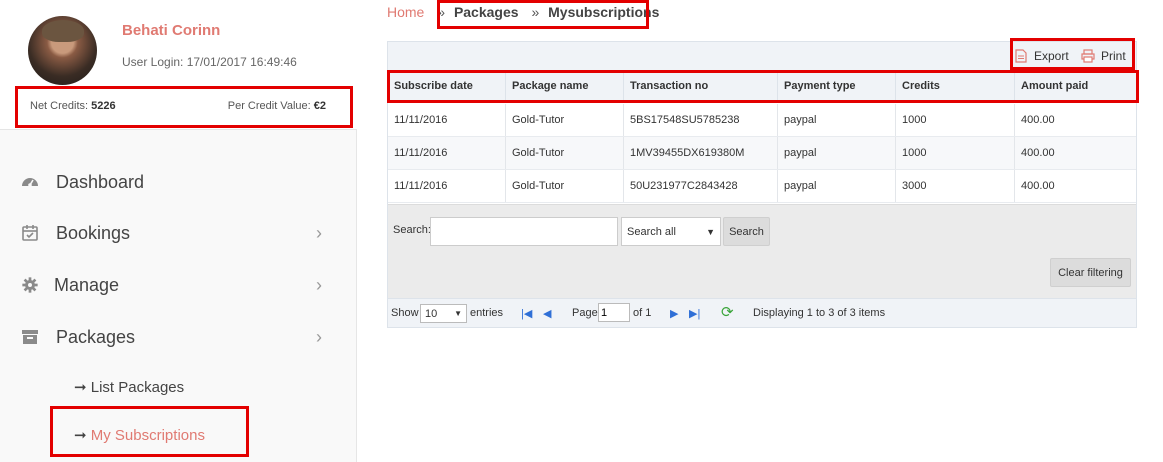  Describe the element at coordinates (62, 50) in the screenshot. I see `avatar` at that location.